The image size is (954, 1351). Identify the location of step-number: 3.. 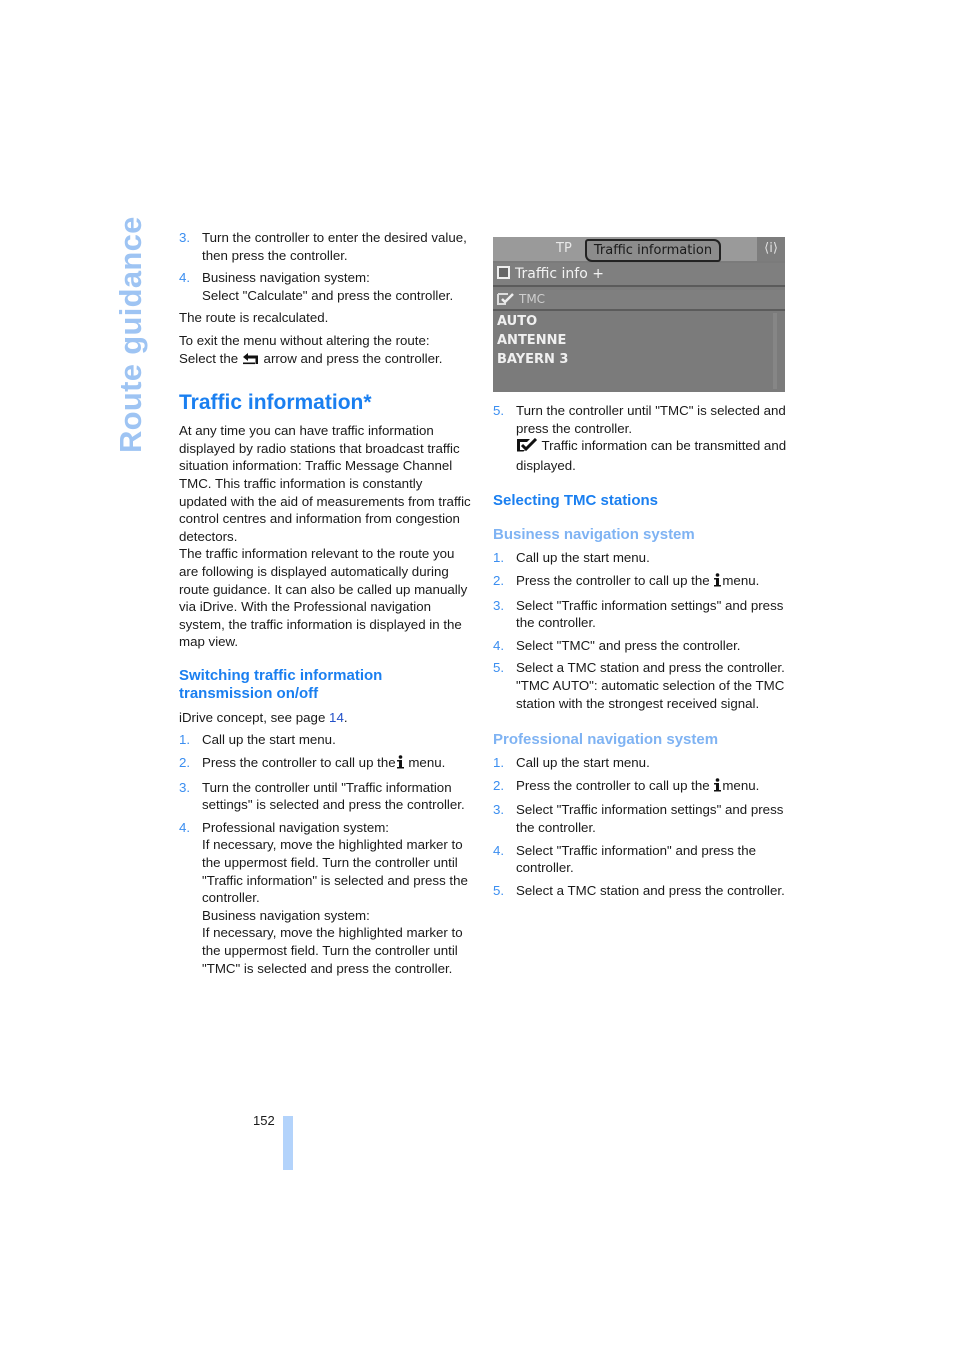
(185, 237).